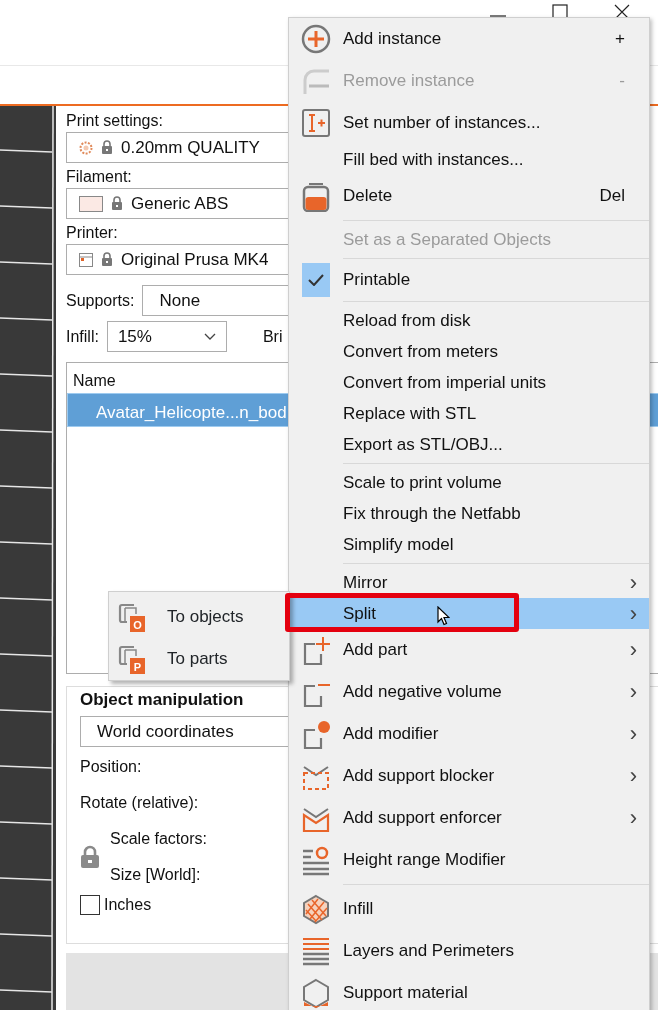 The width and height of the screenshot is (658, 1010). Describe the element at coordinates (469, 818) in the screenshot. I see `menu-item: Add support enforcer ›` at that location.